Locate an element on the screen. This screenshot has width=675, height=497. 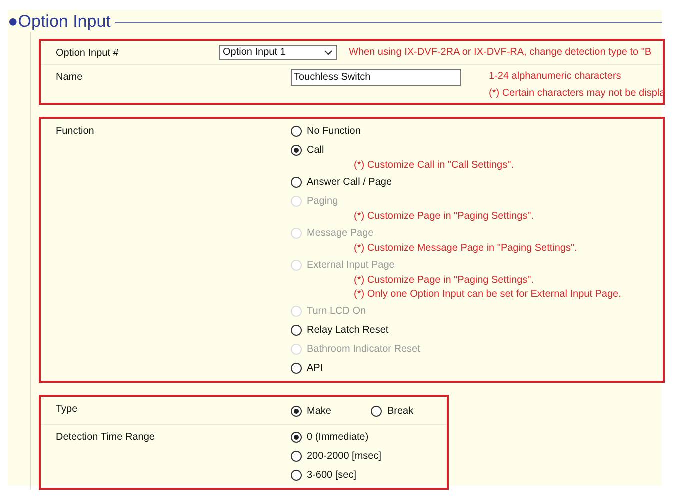
option-label: Relay Latch Reset is located at coordinates (348, 330).